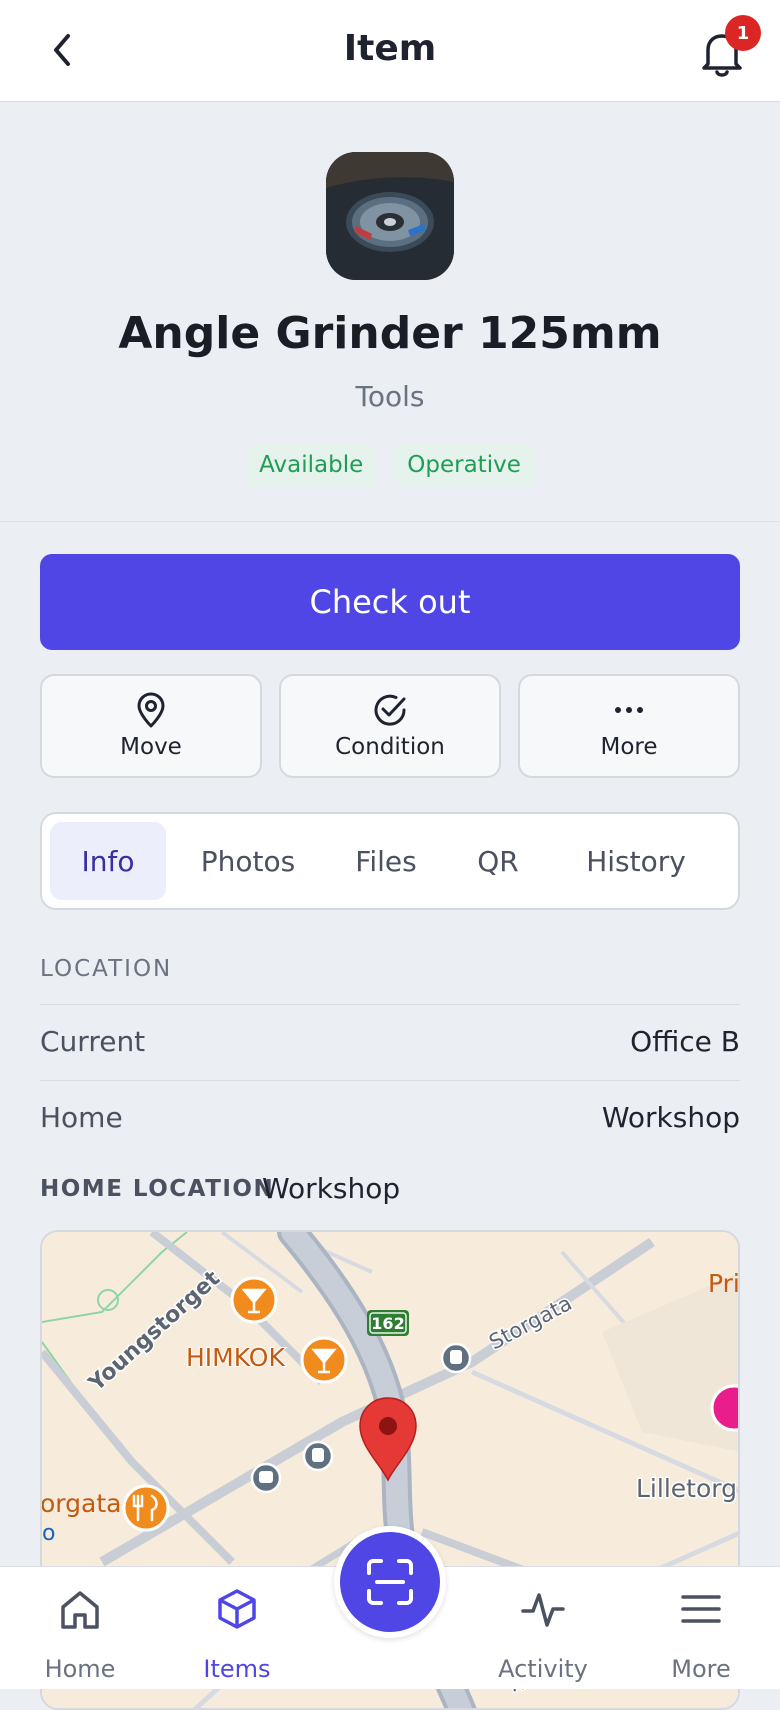 The height and width of the screenshot is (1710, 780). What do you see at coordinates (151, 747) in the screenshot?
I see `move-label: Move` at bounding box center [151, 747].